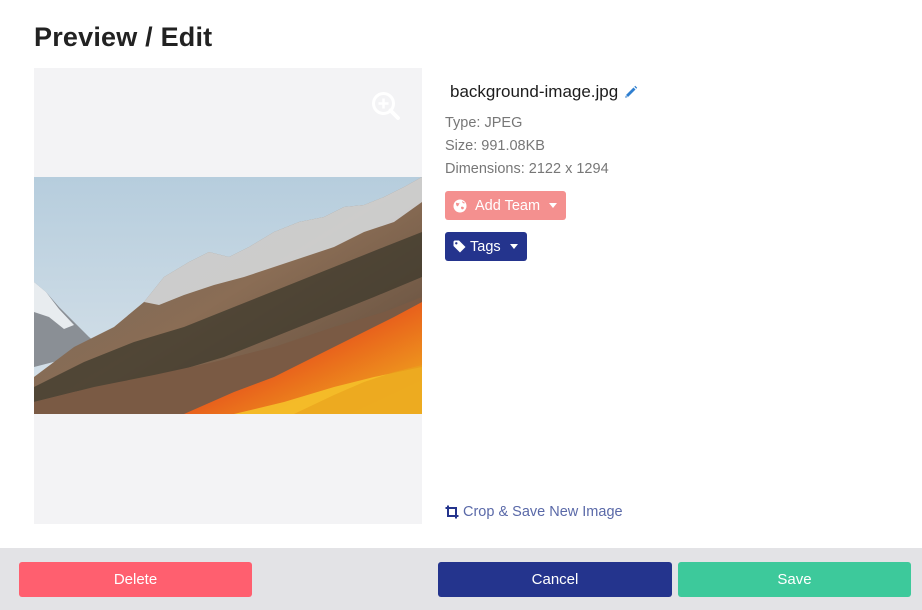 The image size is (922, 610). Describe the element at coordinates (543, 512) in the screenshot. I see `crop-save-label: Crop & Save New Image` at that location.